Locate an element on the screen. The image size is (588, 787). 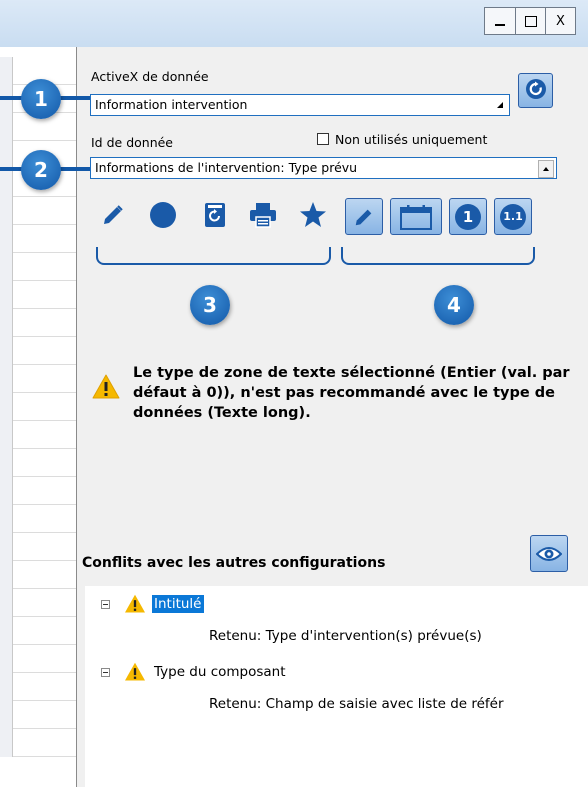
integer-type-button: 1 is located at coordinates (468, 216).